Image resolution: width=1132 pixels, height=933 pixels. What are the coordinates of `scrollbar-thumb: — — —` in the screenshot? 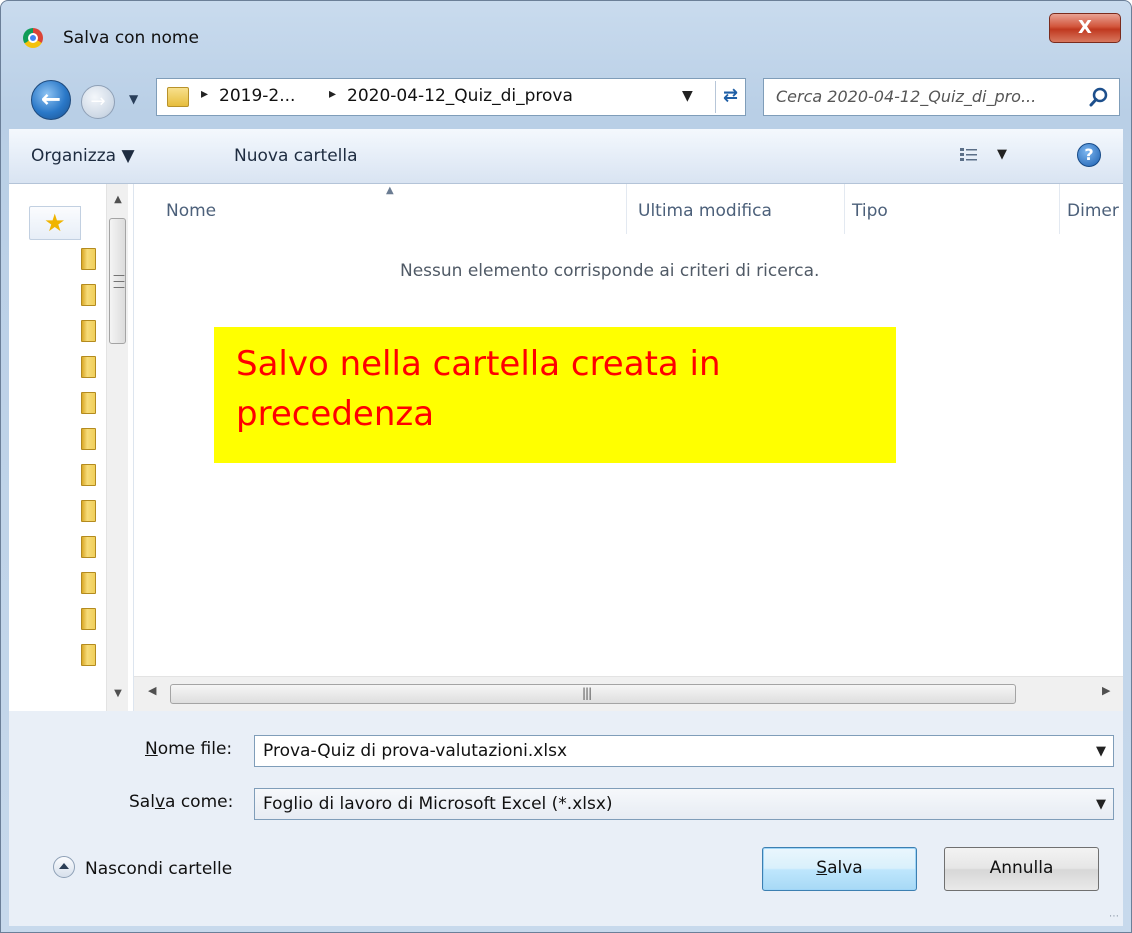 It's located at (117, 281).